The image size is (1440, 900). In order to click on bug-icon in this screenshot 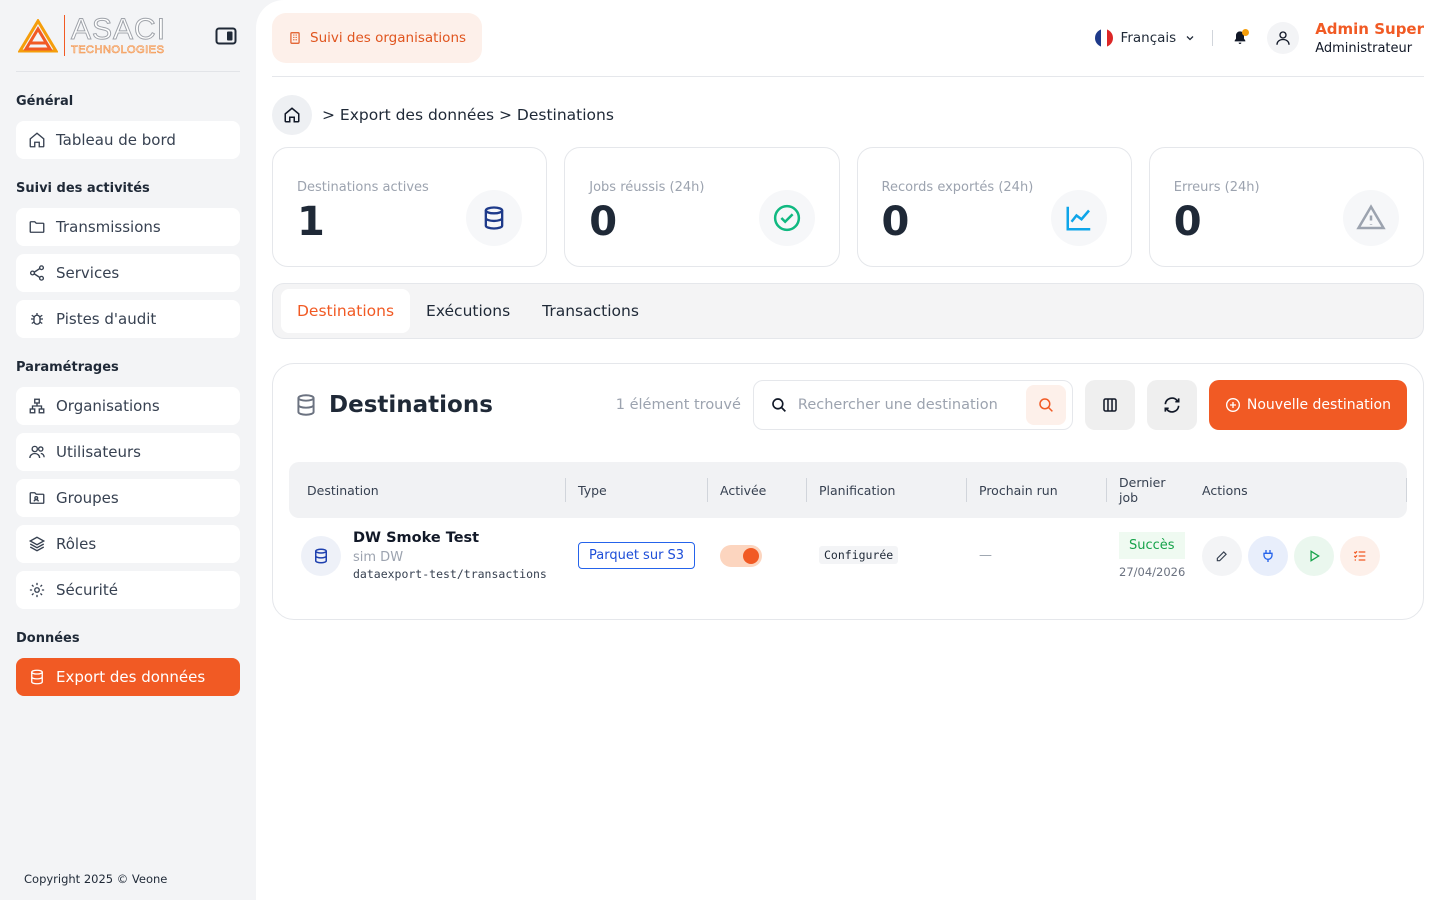, I will do `click(37, 319)`.